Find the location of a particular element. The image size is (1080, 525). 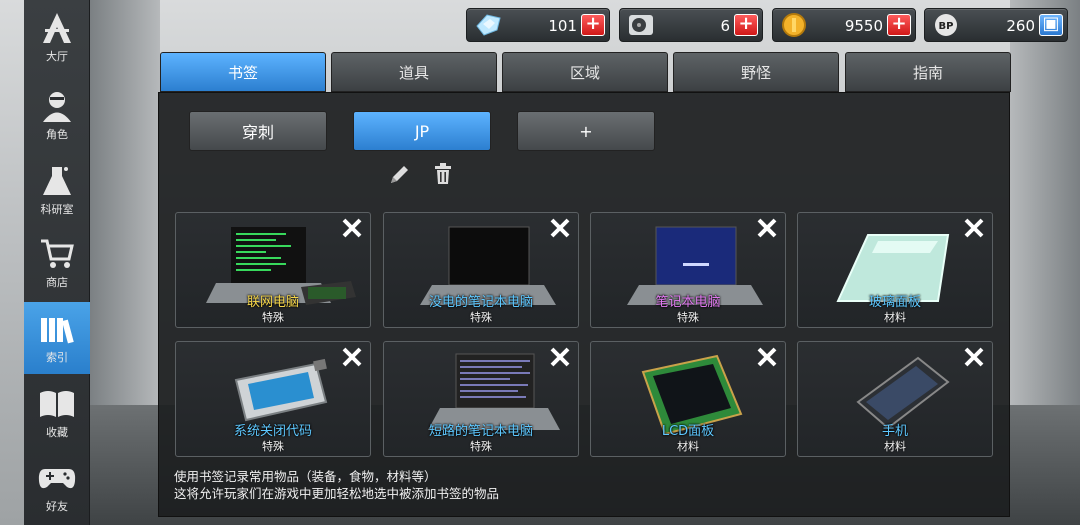

bp-amount: 260 is located at coordinates (1020, 26).